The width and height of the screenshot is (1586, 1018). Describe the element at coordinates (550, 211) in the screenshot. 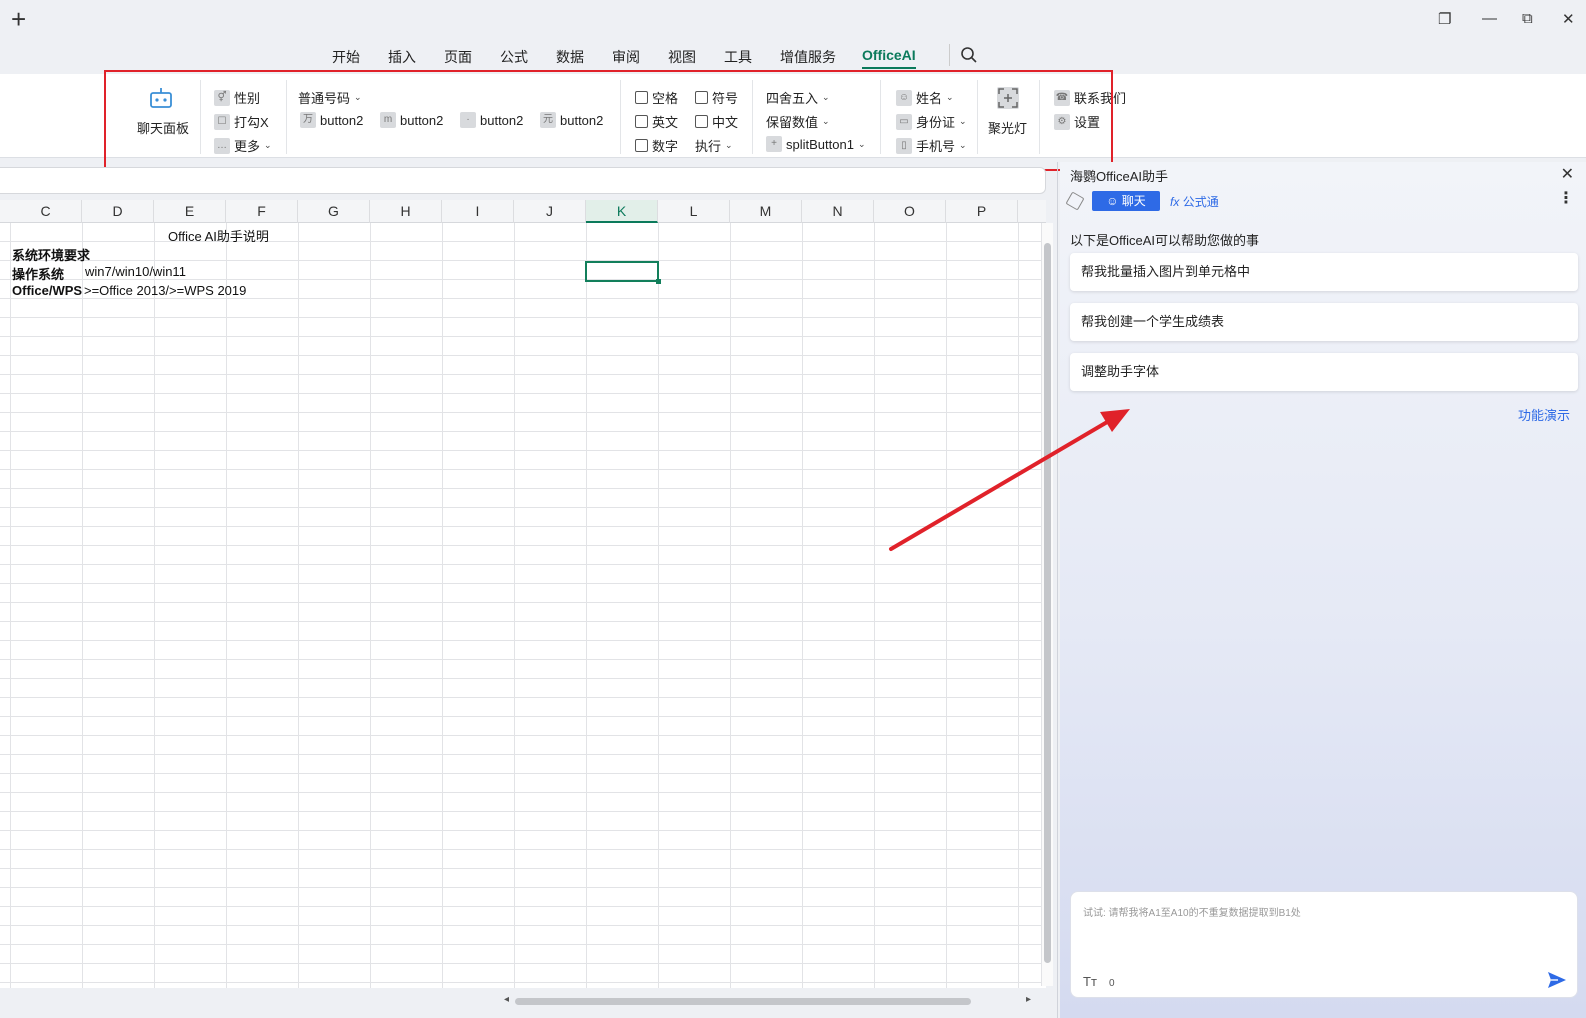

I see `column-header: J` at that location.